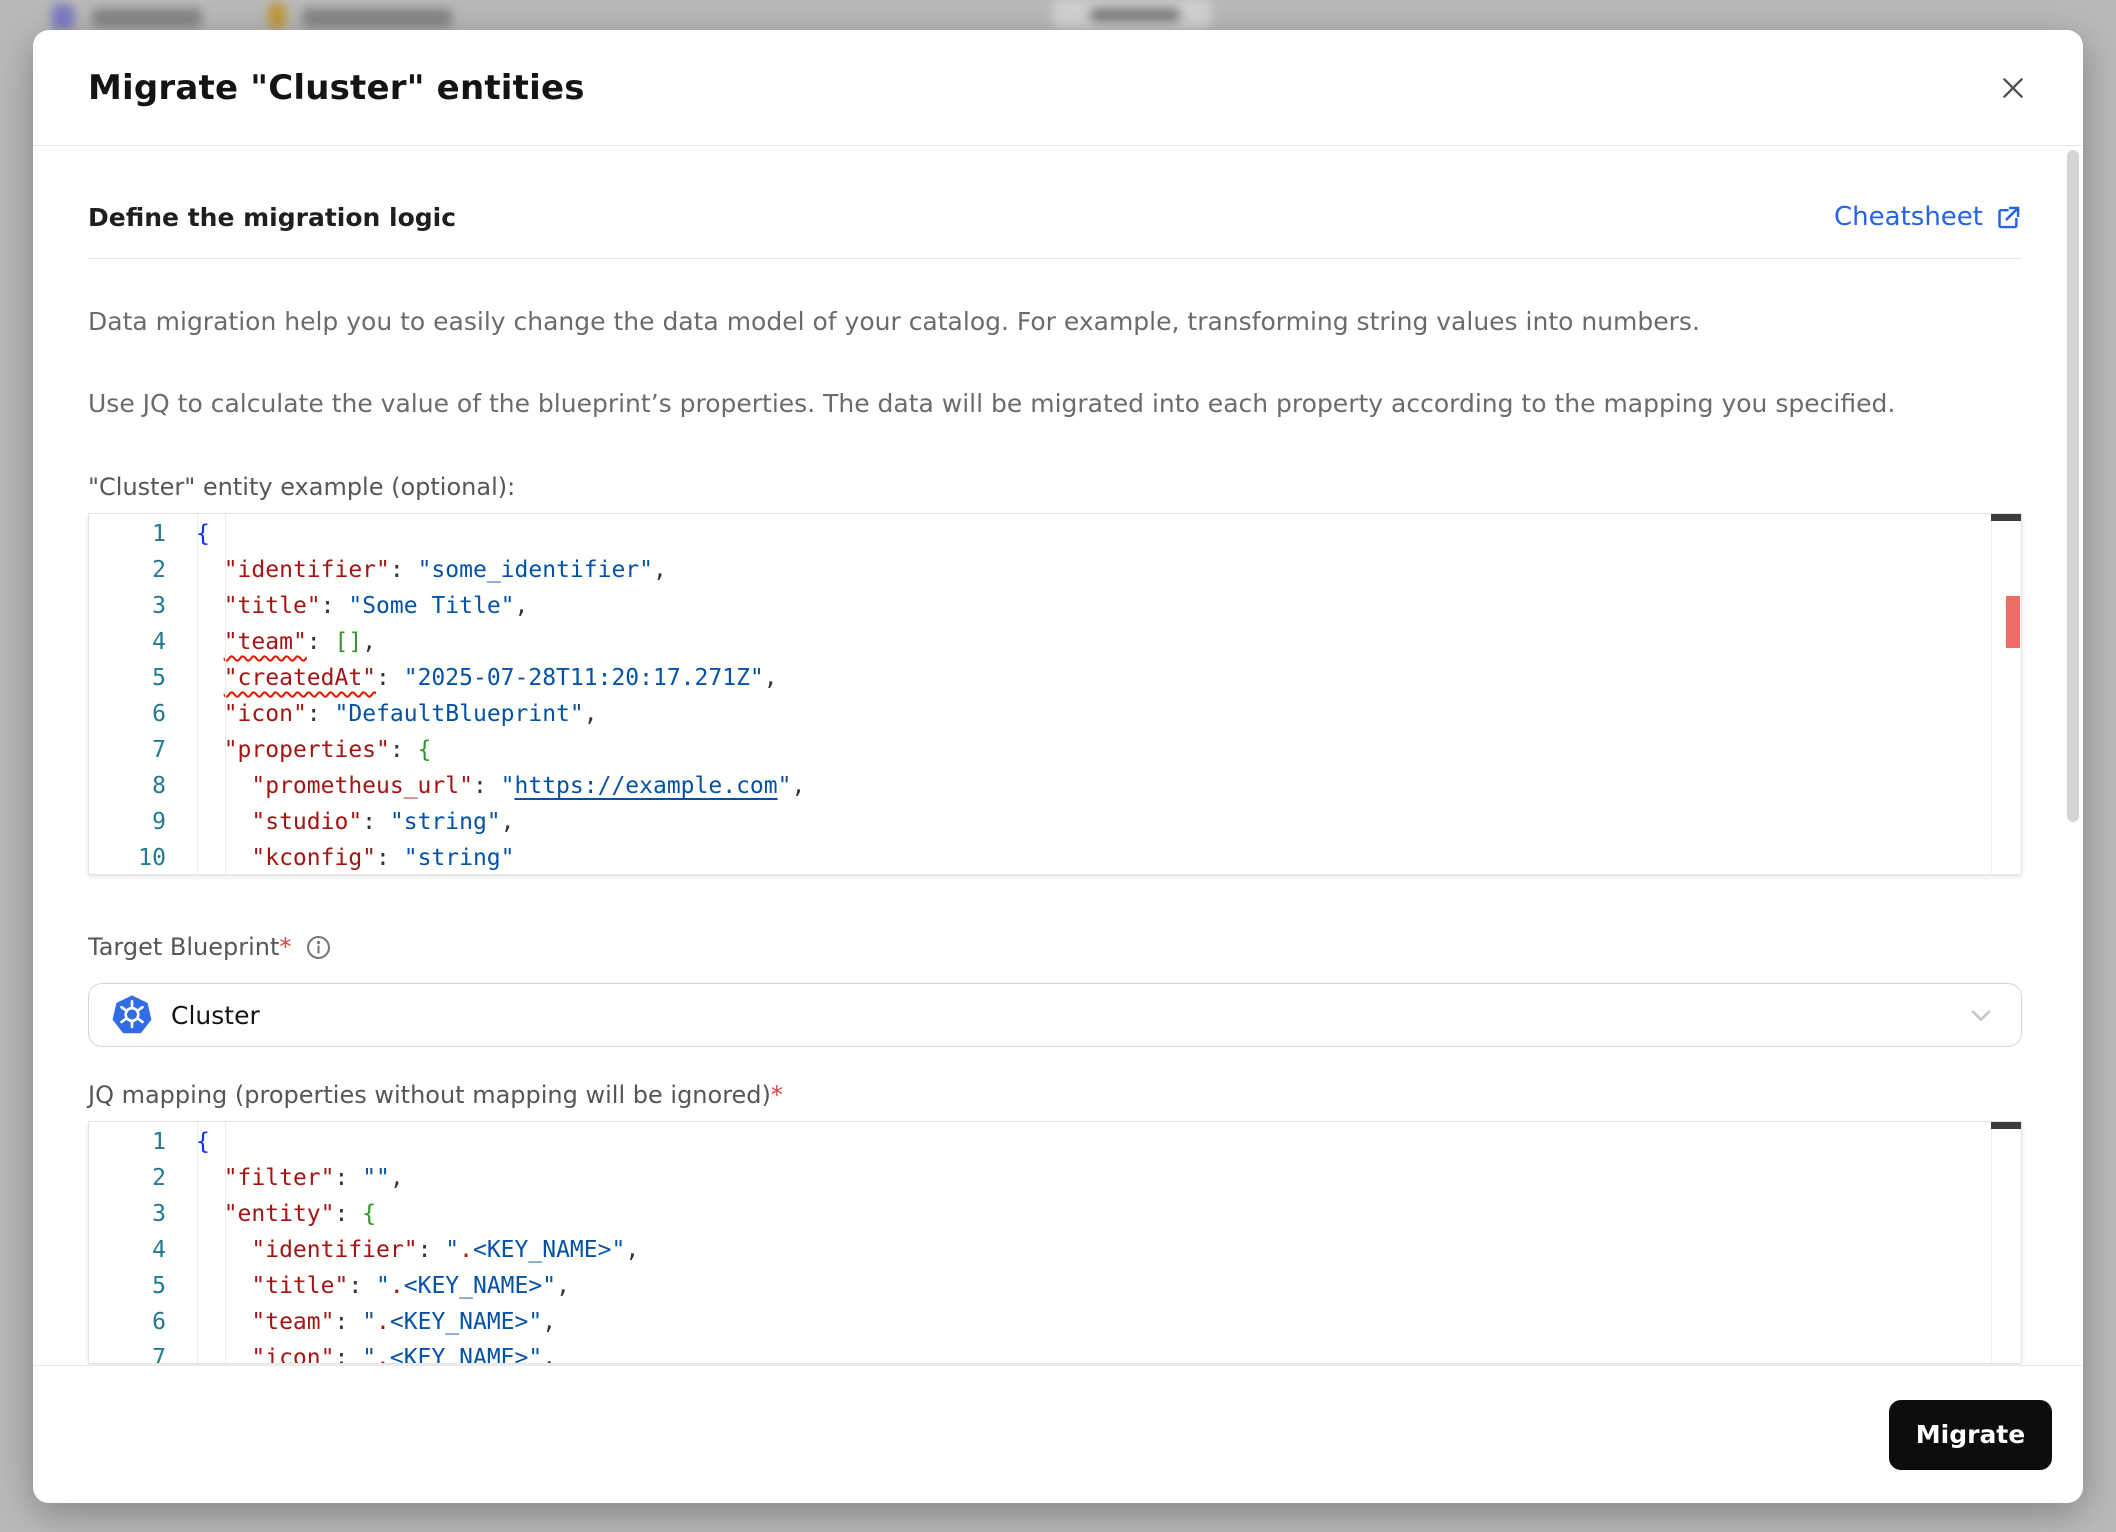 The width and height of the screenshot is (2116, 1532). I want to click on code-line: "createdAt": "2025-07-28T11:20:17.271Z",, so click(500, 678).